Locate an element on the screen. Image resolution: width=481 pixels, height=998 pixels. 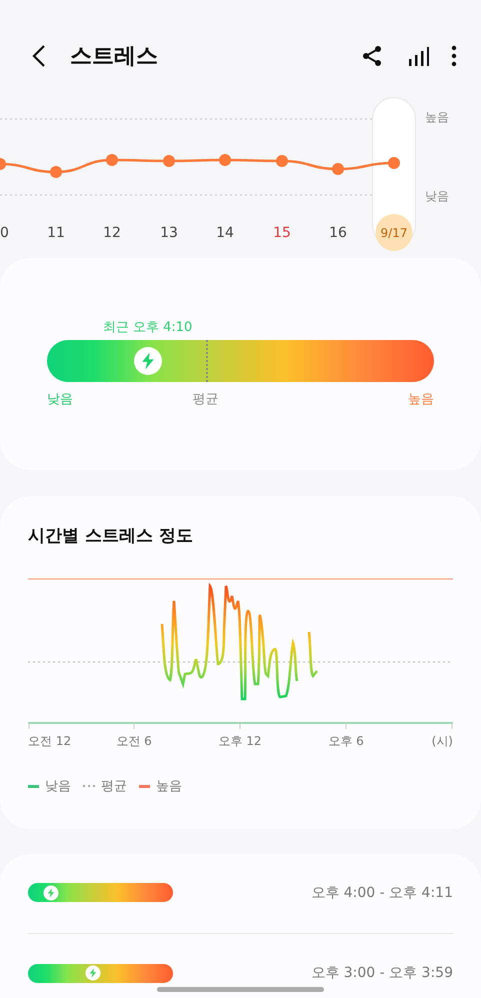
average-legend-icon is located at coordinates (89, 786).